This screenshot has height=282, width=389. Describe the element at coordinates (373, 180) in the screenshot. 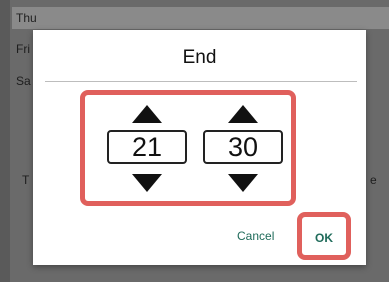

I see `background-fragment-right: e` at that location.